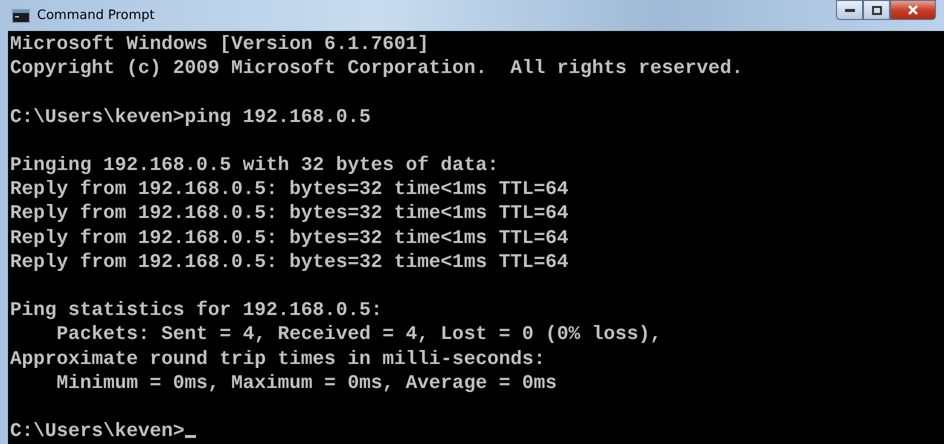 This screenshot has height=444, width=944. Describe the element at coordinates (359, 334) in the screenshot. I see `console-line: Packets: Sent = 4, Received = 4, Lost = 0 (0% loss),` at that location.